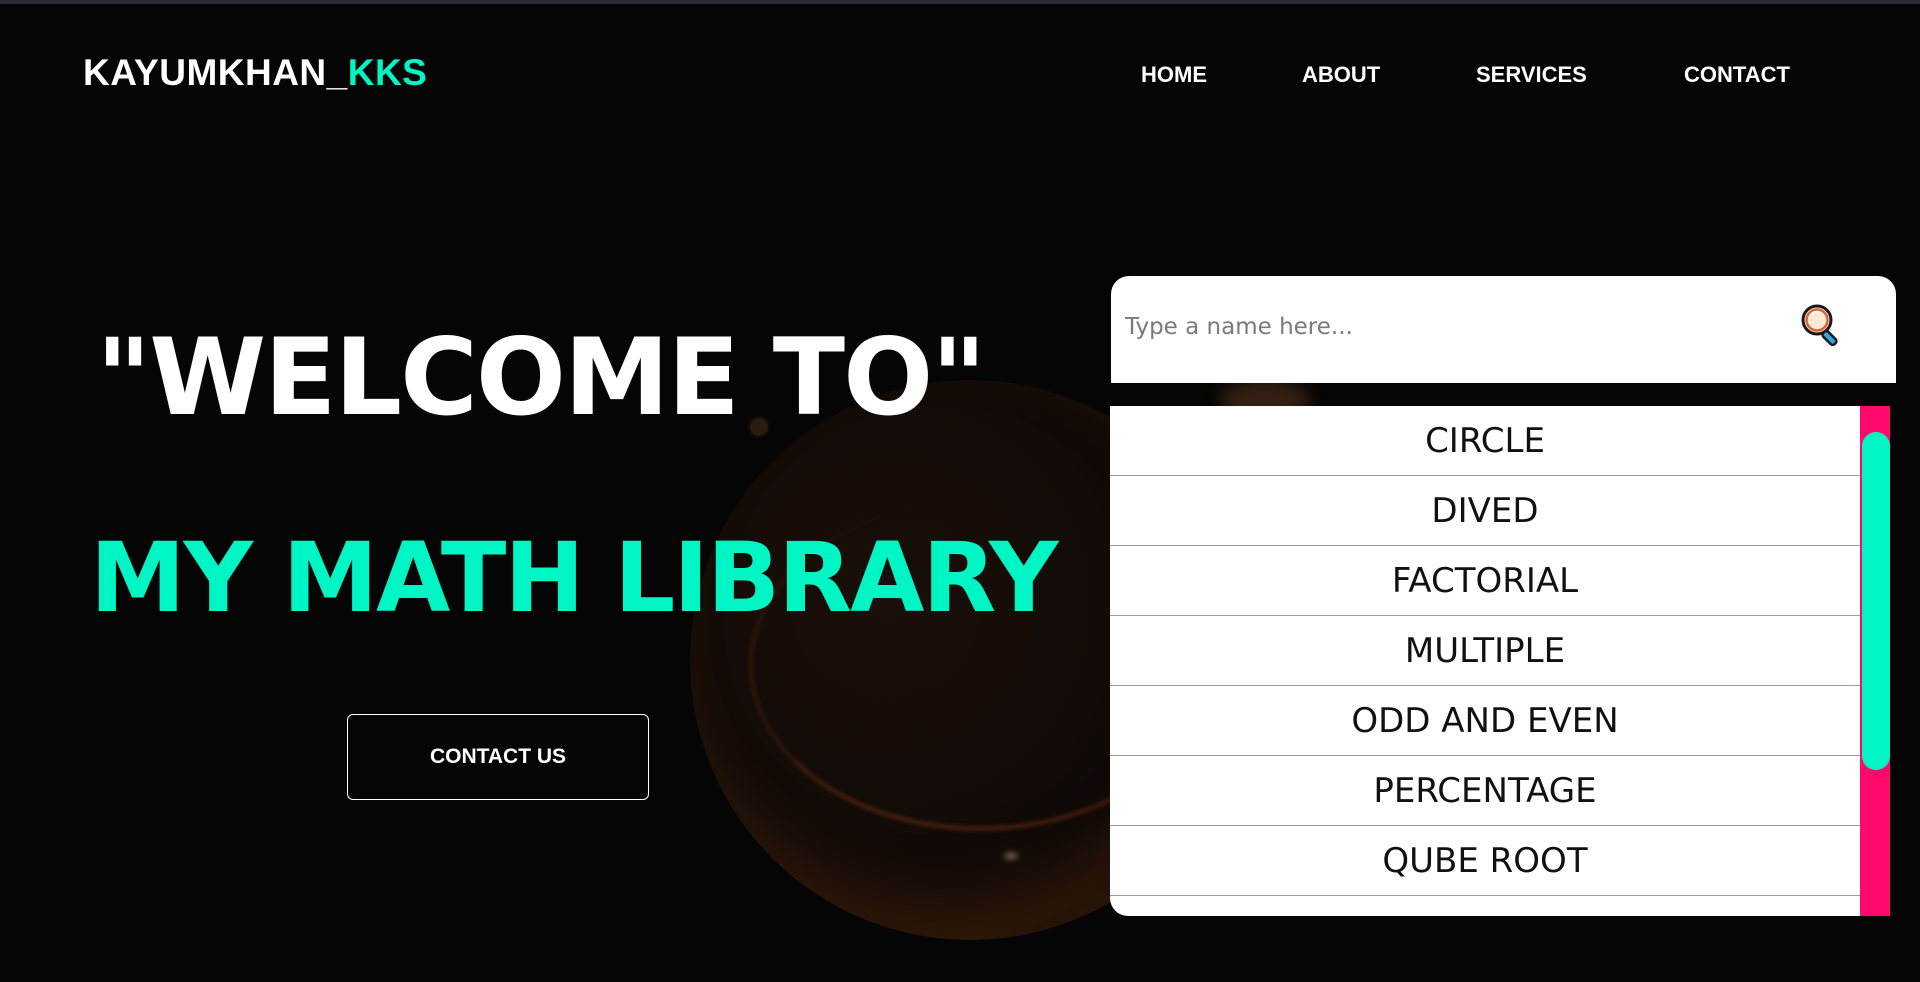  Describe the element at coordinates (1445, 327) in the screenshot. I see `search-input` at that location.